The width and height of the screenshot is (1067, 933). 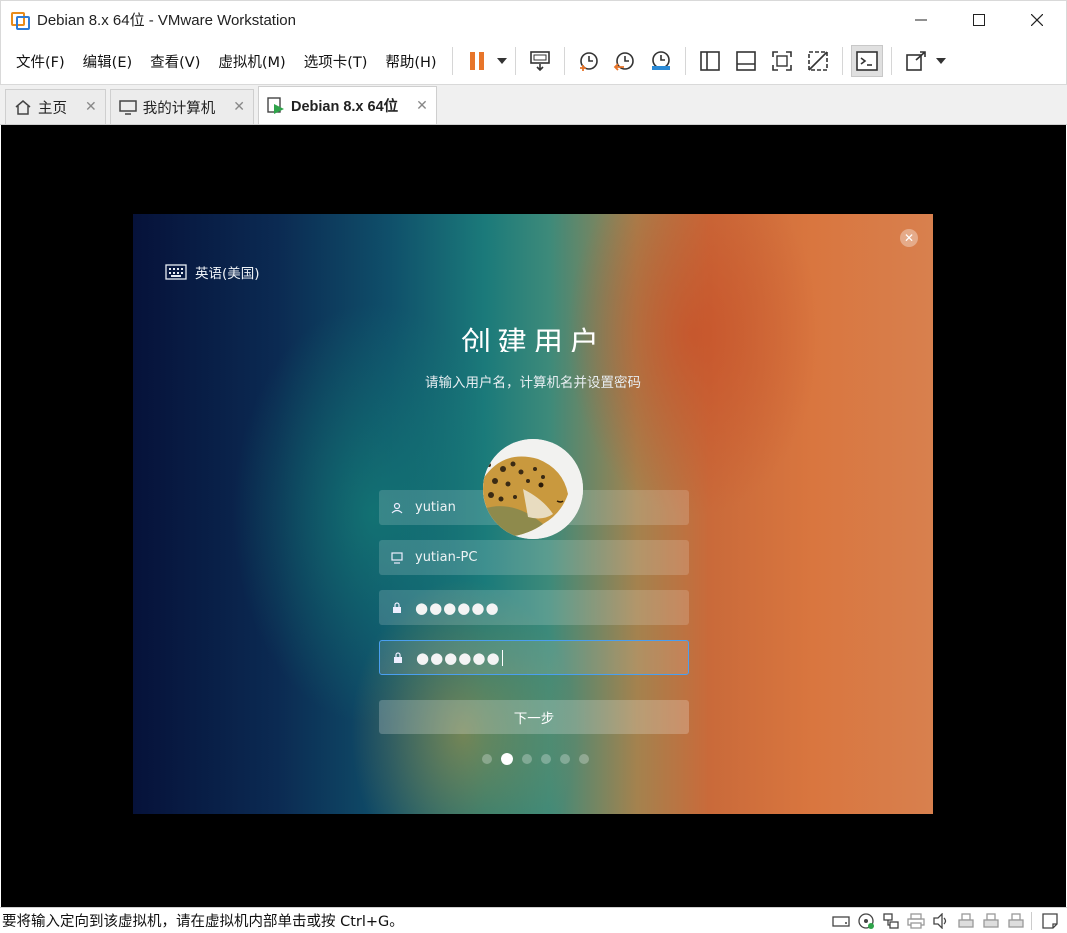 What do you see at coordinates (533, 339) in the screenshot?
I see `installer-title: 创建用户` at bounding box center [533, 339].